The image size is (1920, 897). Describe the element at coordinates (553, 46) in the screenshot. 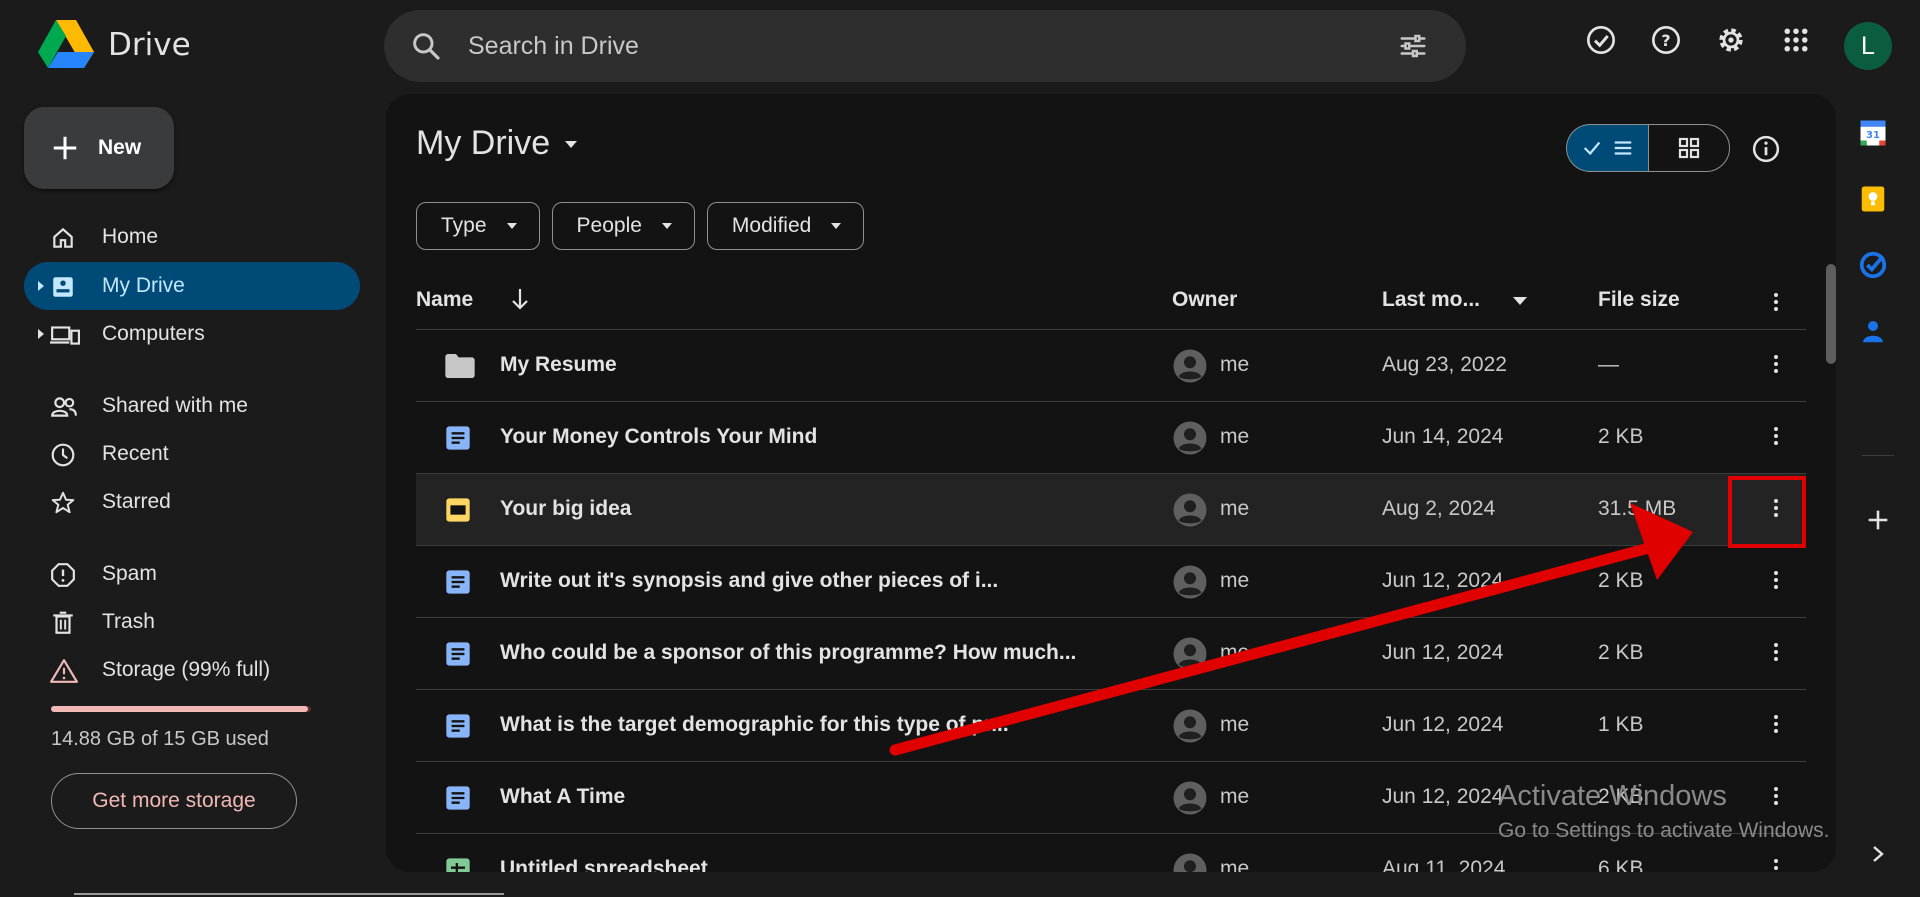

I see `search-input: Search in Drive` at that location.